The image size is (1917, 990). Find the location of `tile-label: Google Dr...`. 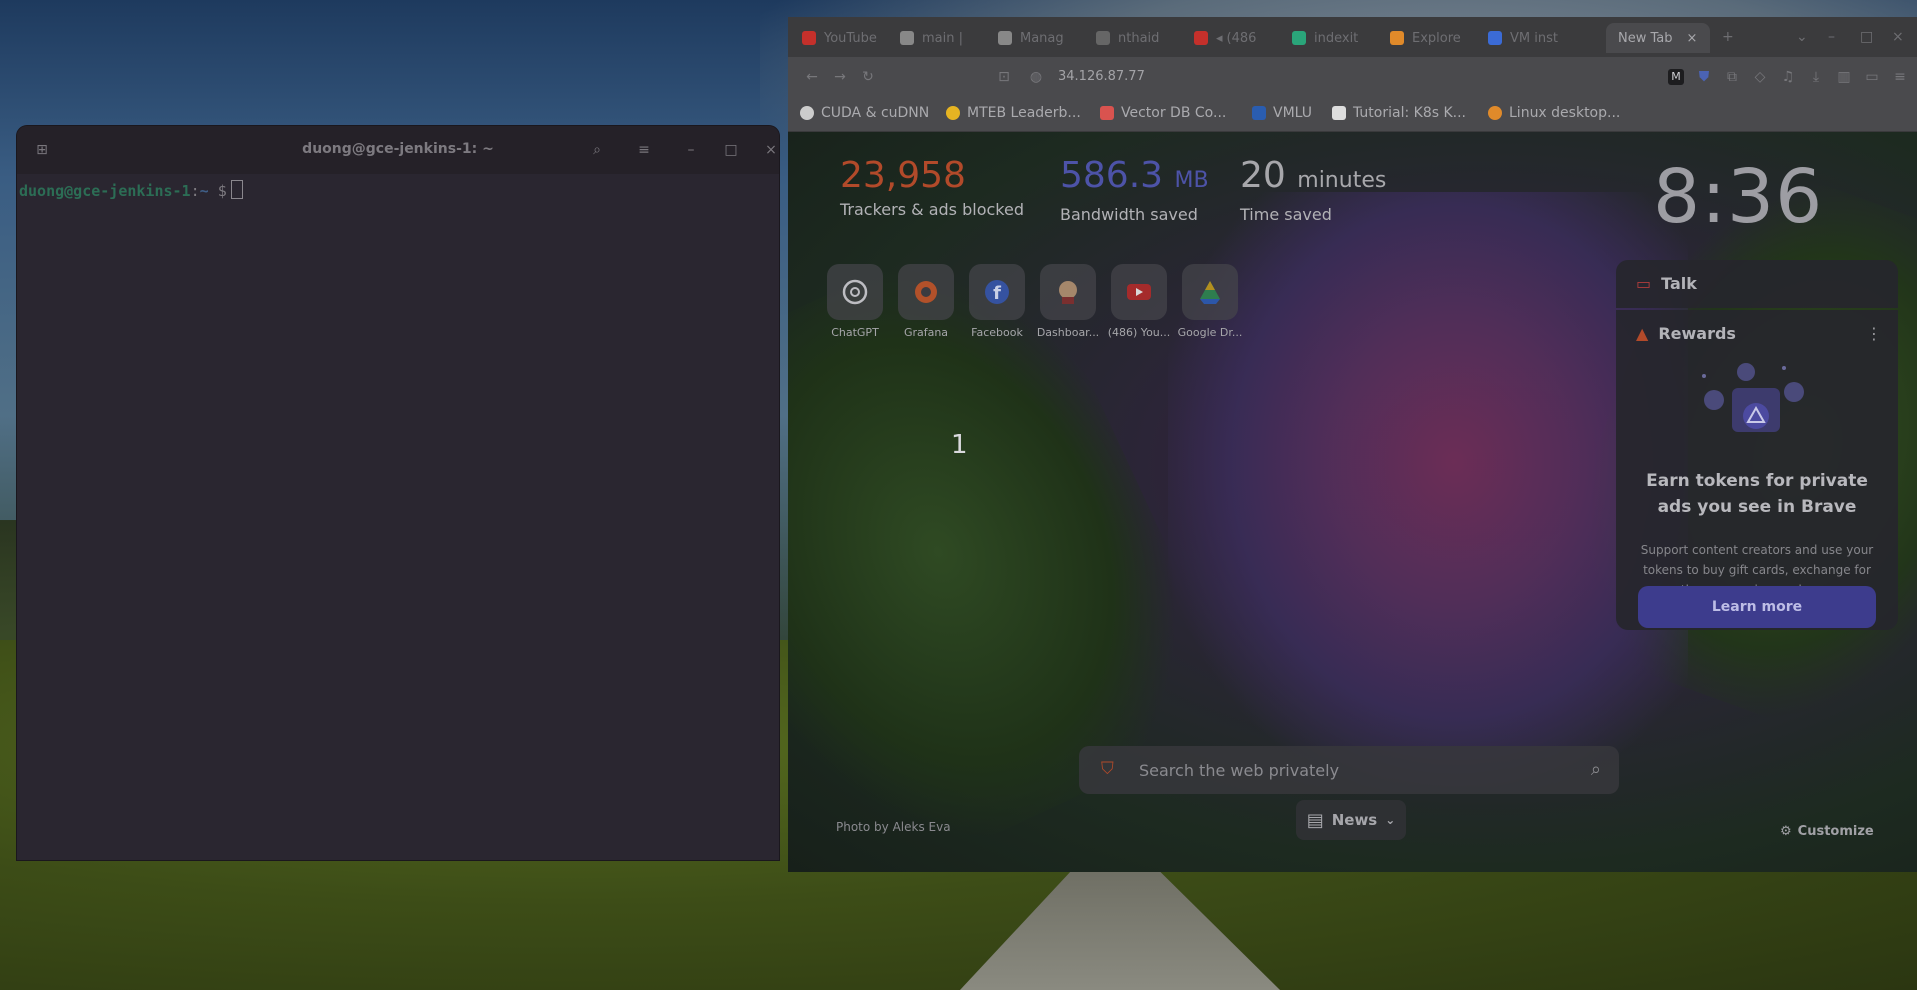

tile-label: Google Dr... is located at coordinates (1210, 332).